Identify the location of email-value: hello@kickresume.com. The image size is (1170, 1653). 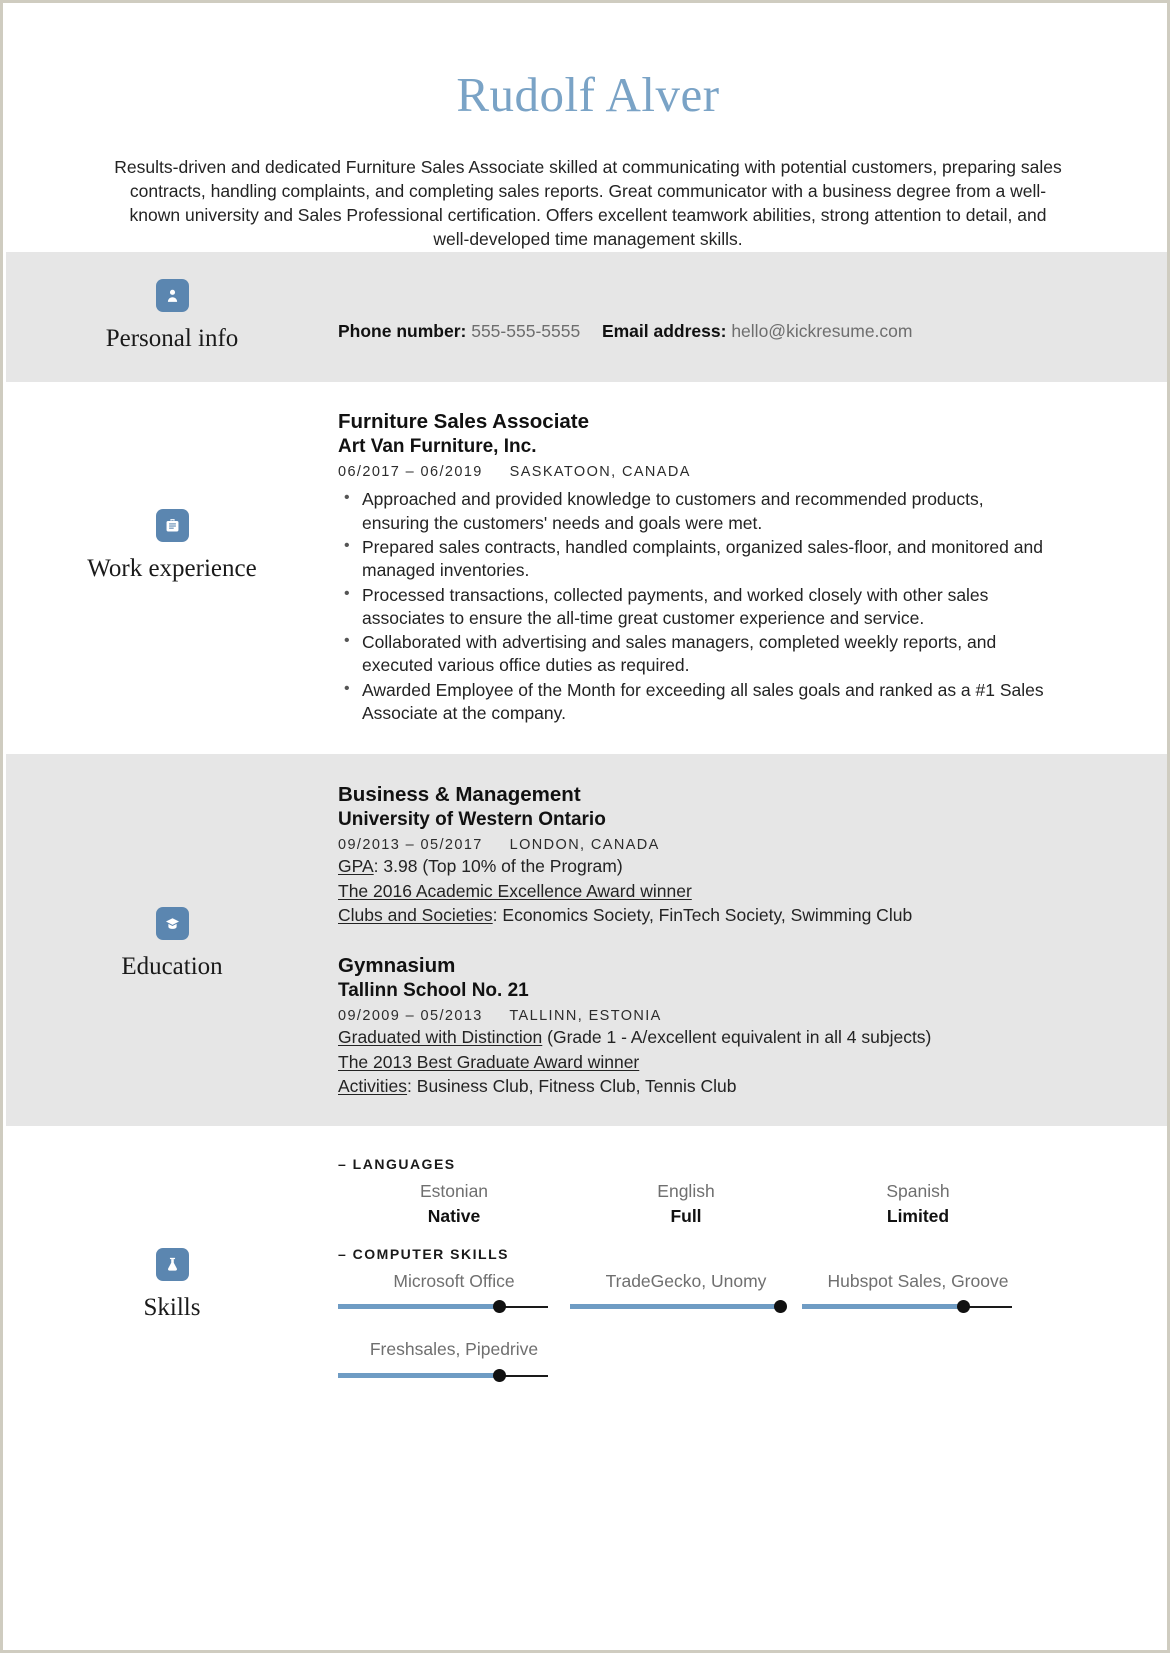
(822, 330).